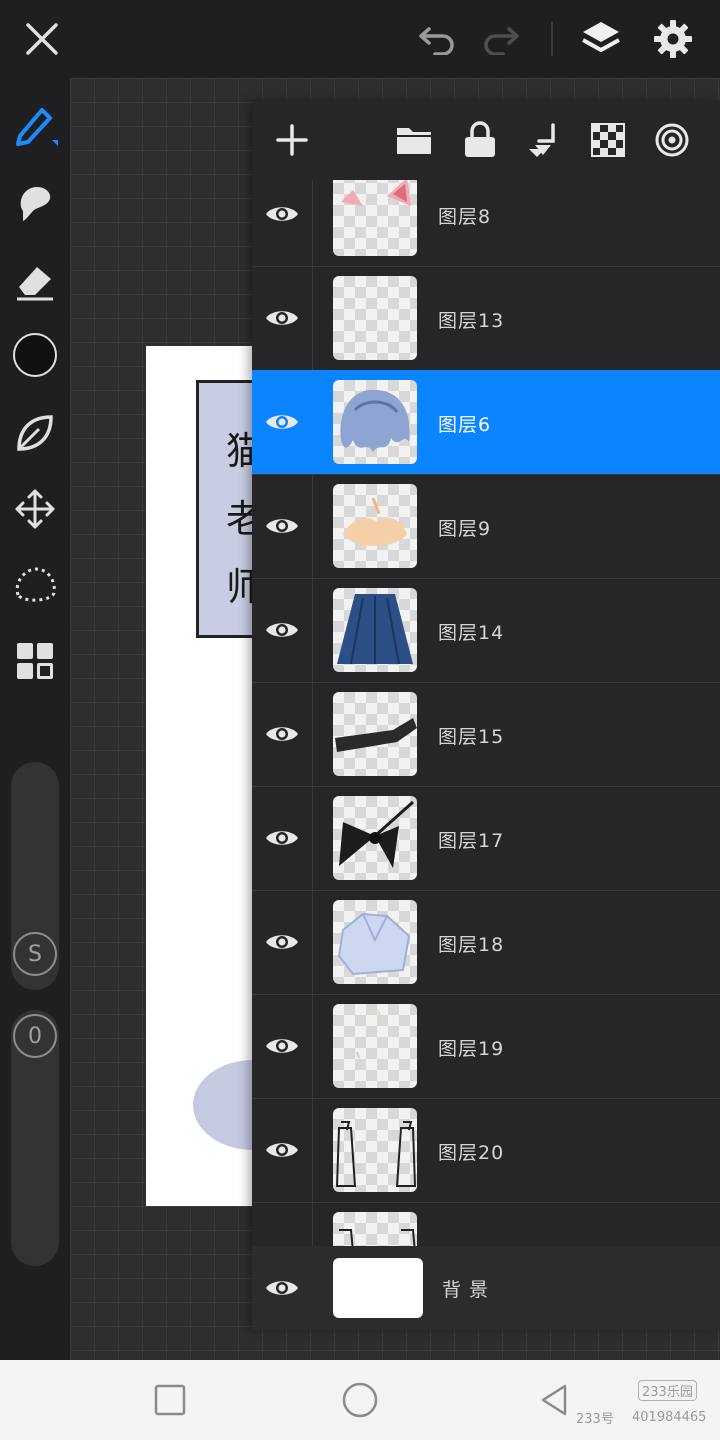 The image size is (720, 1440). Describe the element at coordinates (672, 140) in the screenshot. I see `layer-effects-icon` at that location.